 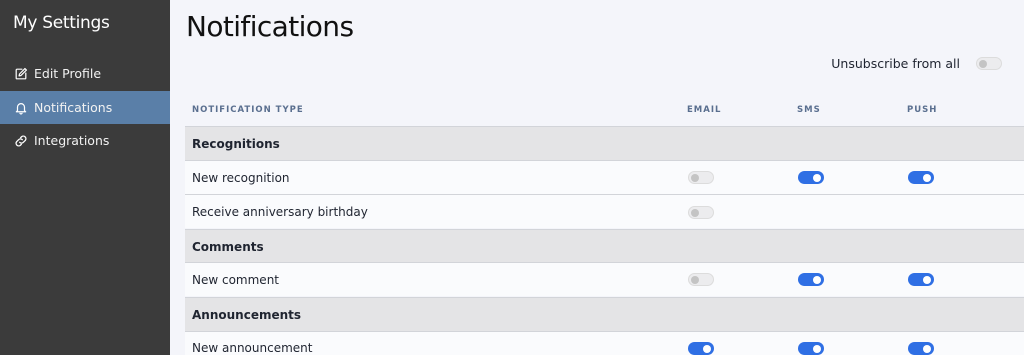 What do you see at coordinates (604, 211) in the screenshot?
I see `table-row: Receive anniversary birthday` at bounding box center [604, 211].